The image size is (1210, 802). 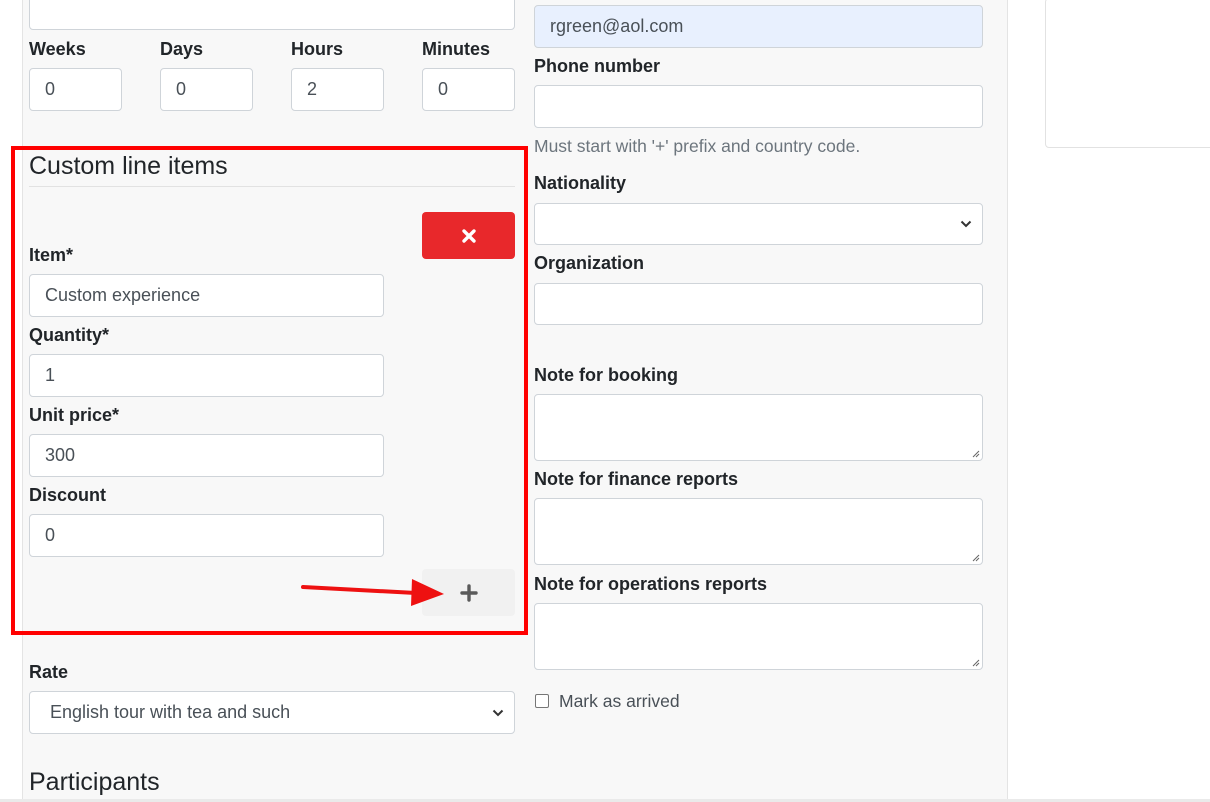 I want to click on rate-select: English tour with tea and such, so click(x=272, y=712).